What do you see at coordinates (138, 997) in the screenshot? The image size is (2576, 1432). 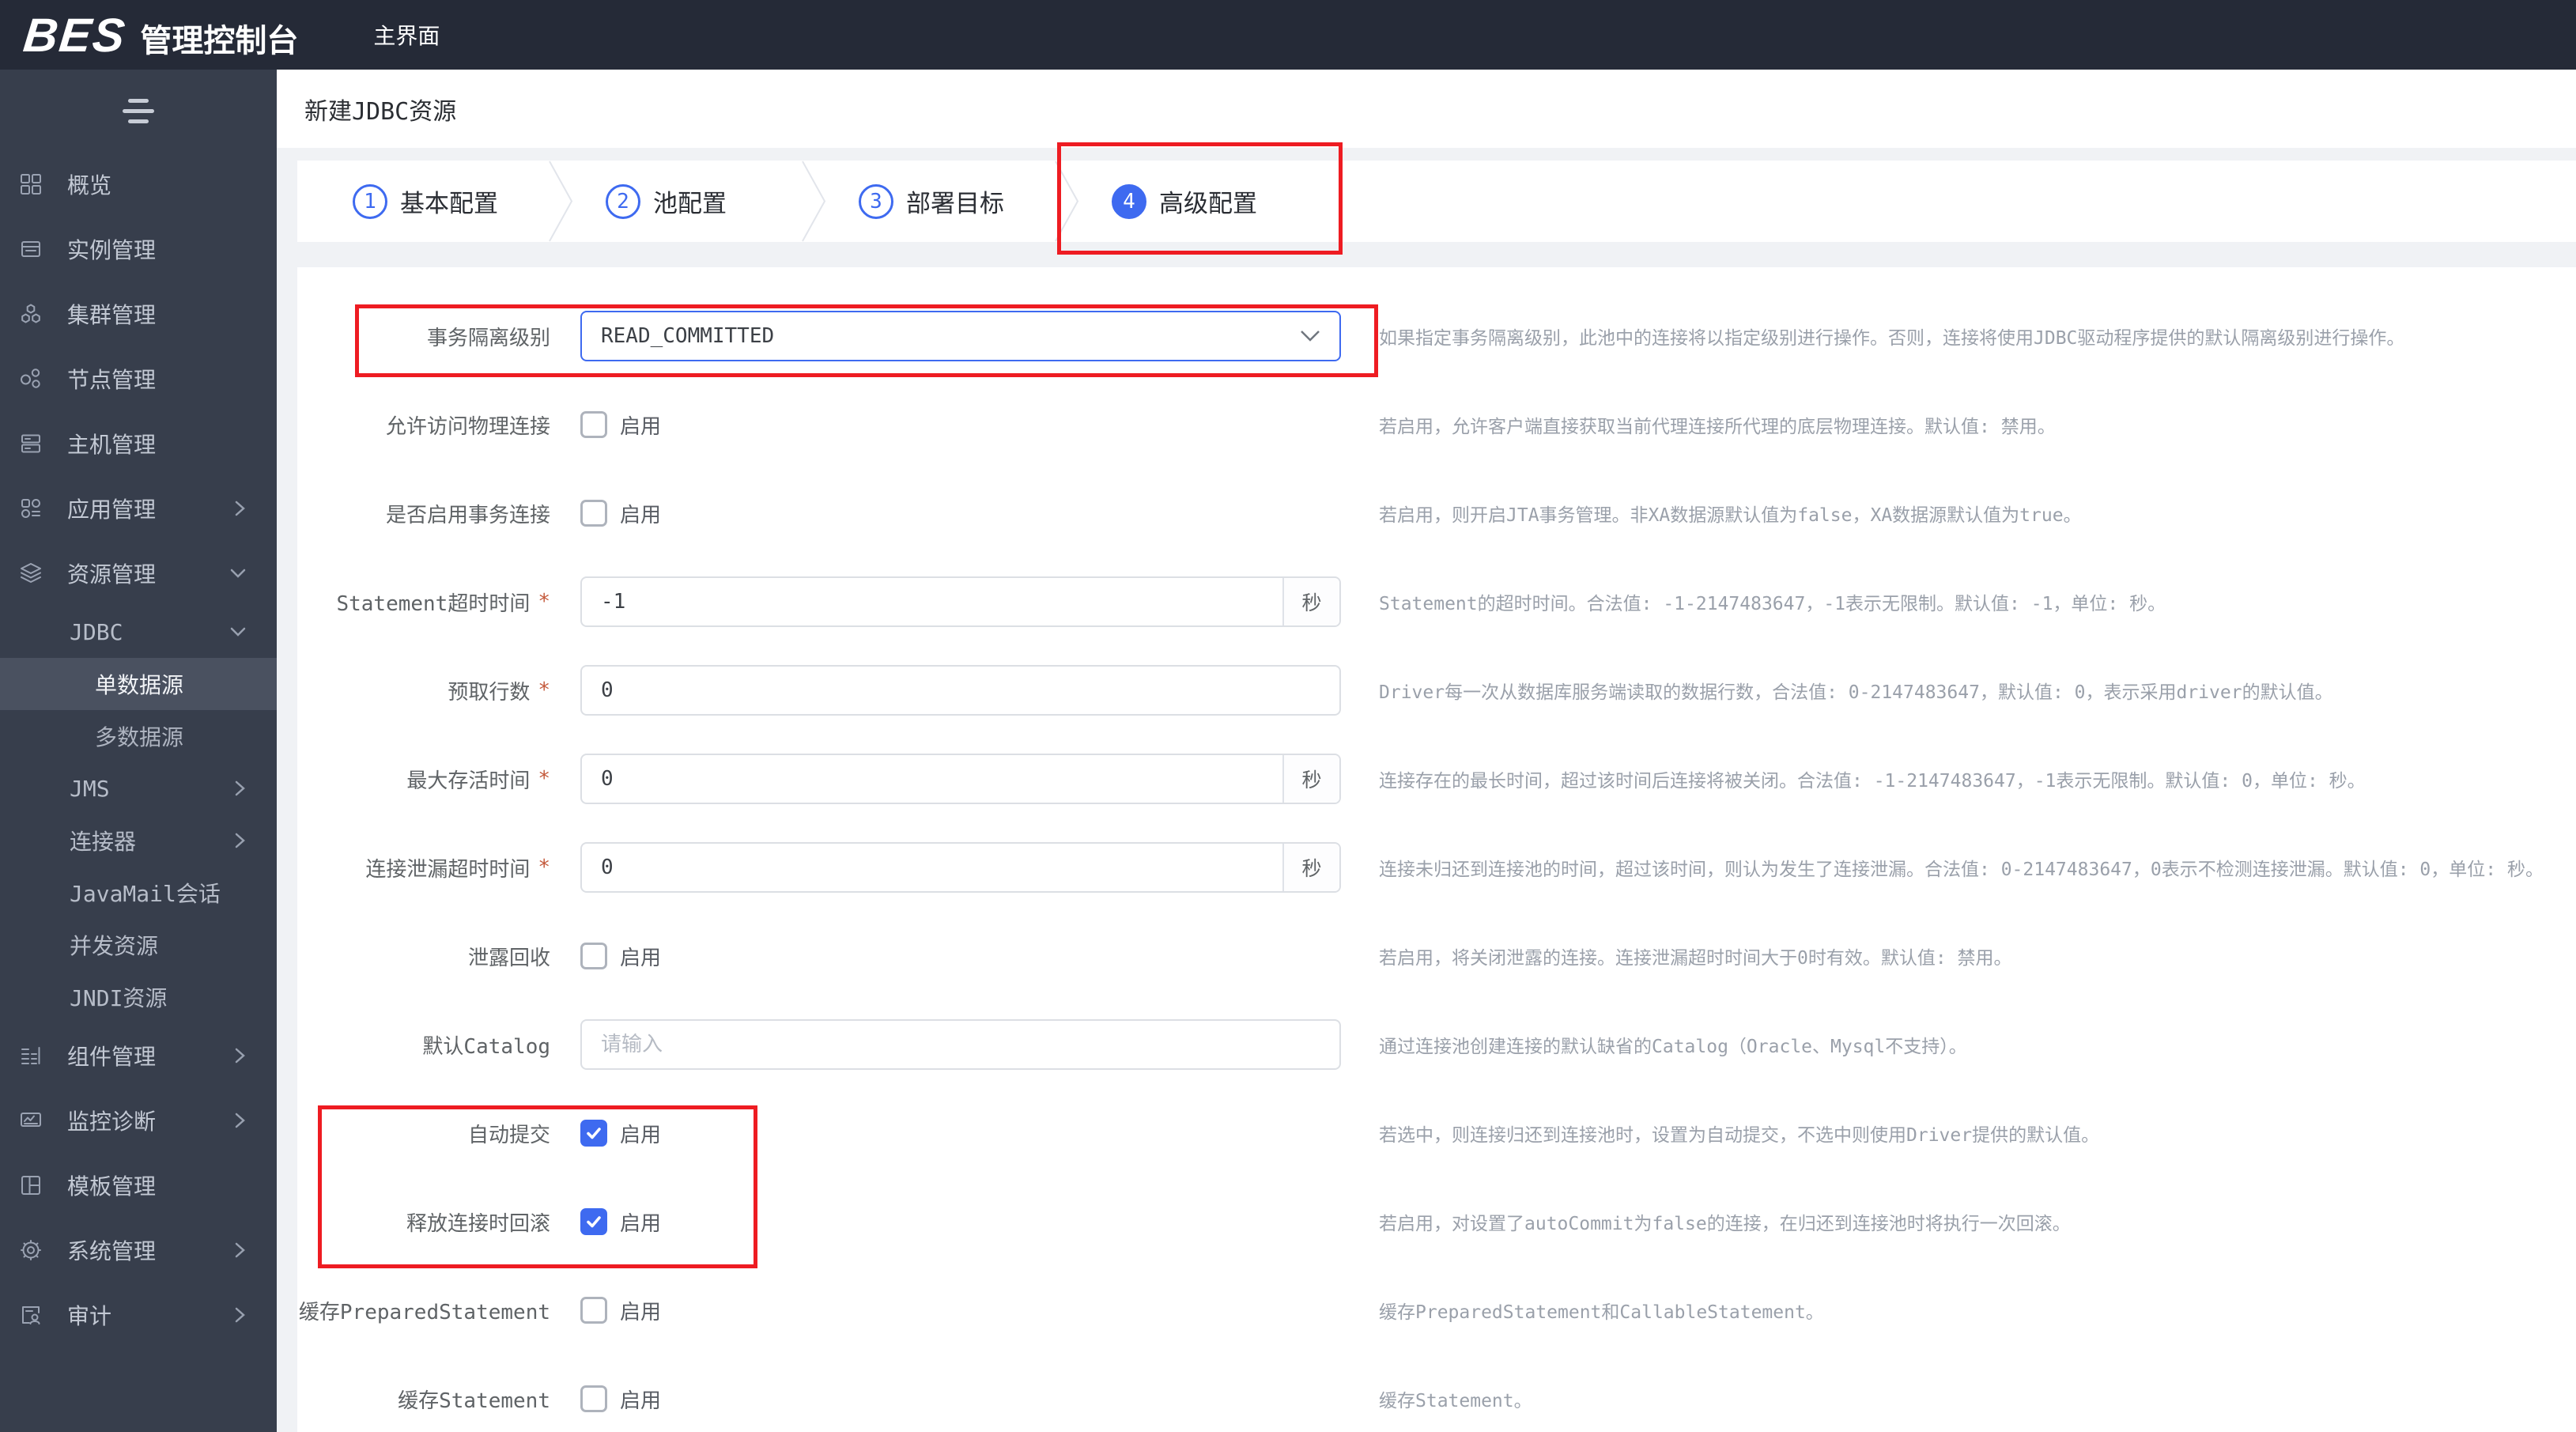 I see `sidebar-item-jndi-resource: JNDI资源` at bounding box center [138, 997].